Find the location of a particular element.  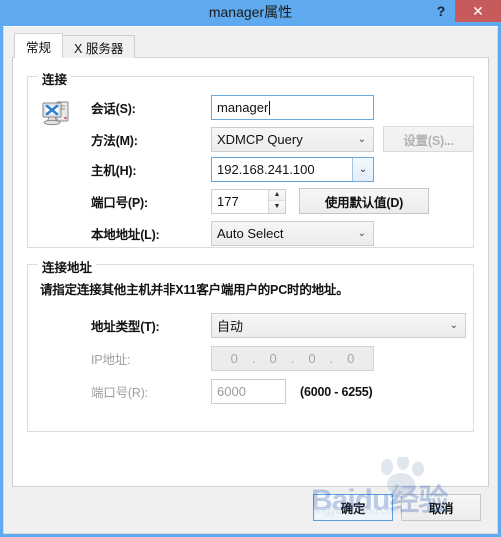

address-type-select: 自动 ⌄ is located at coordinates (338, 325).